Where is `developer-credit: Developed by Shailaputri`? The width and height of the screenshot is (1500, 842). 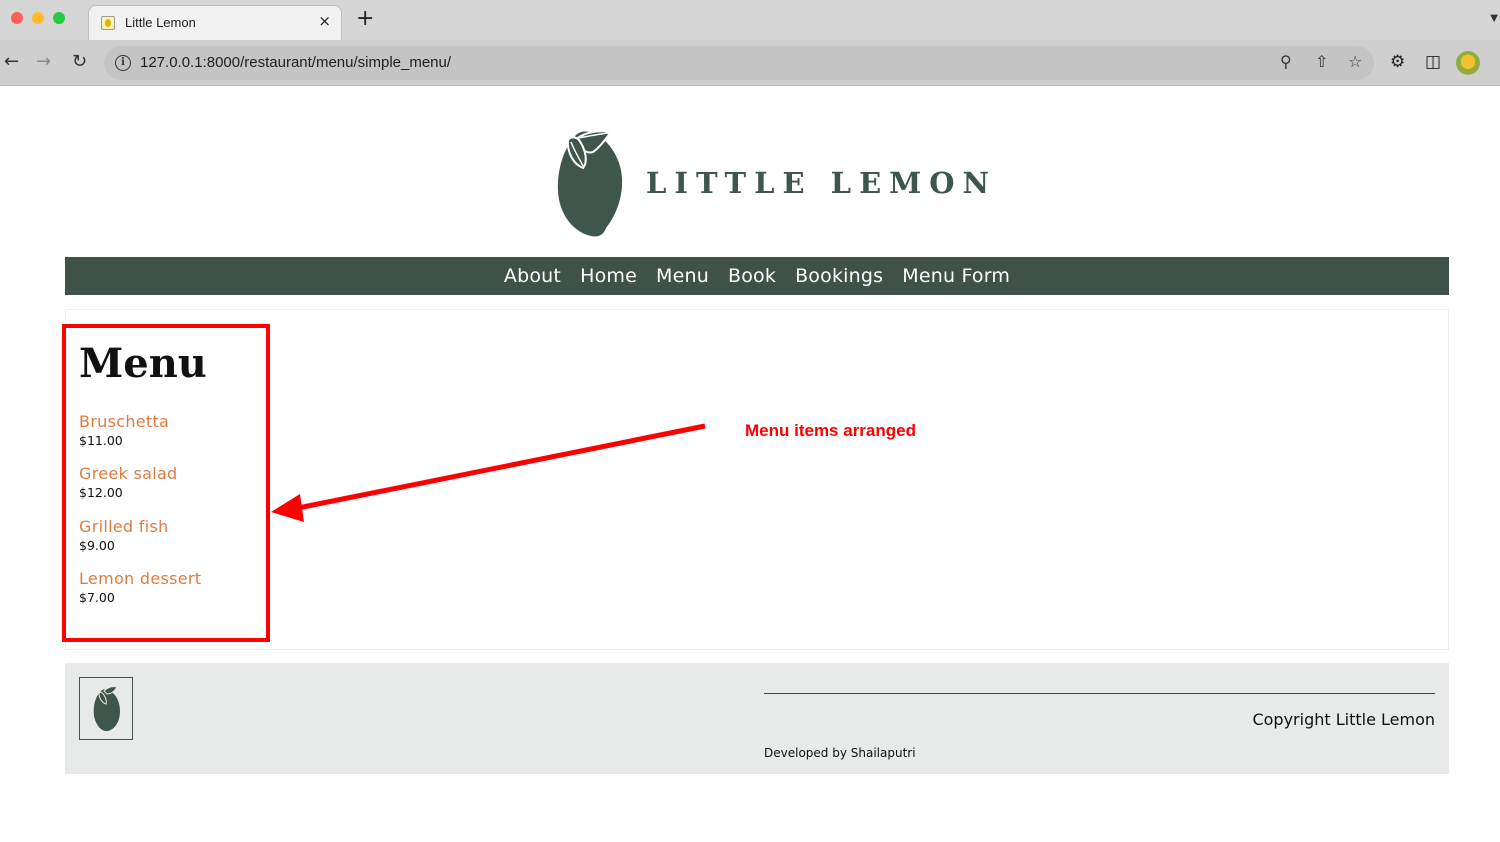 developer-credit: Developed by Shailaputri is located at coordinates (840, 753).